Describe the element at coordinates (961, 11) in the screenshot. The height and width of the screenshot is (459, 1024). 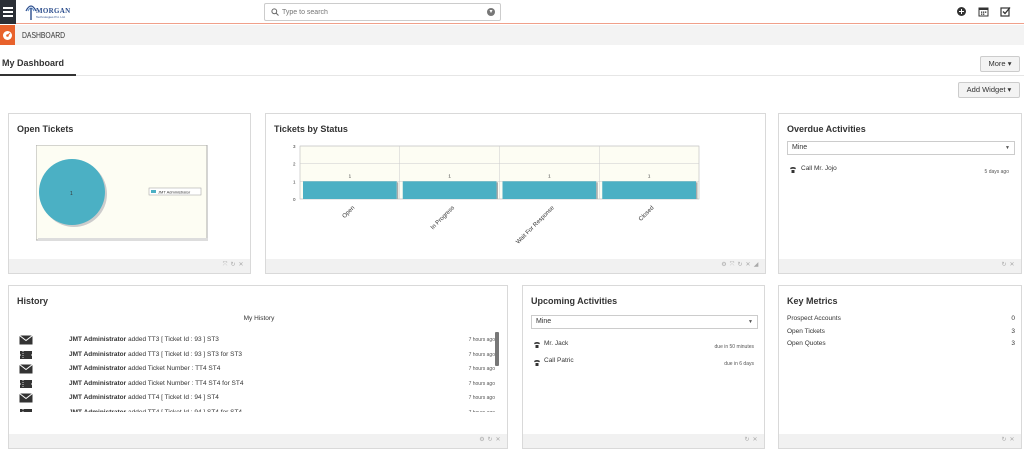
I see `add-icon` at that location.